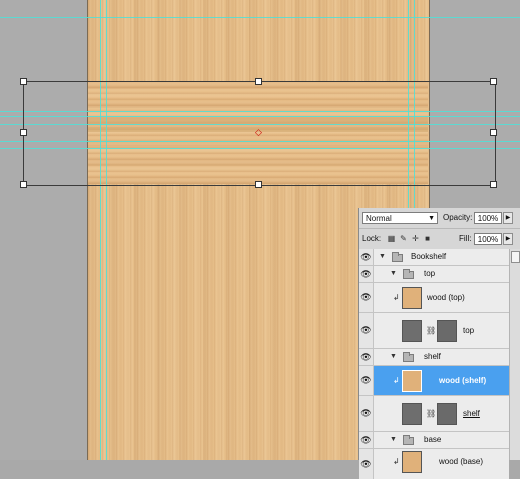 Image resolution: width=520 pixels, height=479 pixels. I want to click on opacity-field: 100%, so click(488, 218).